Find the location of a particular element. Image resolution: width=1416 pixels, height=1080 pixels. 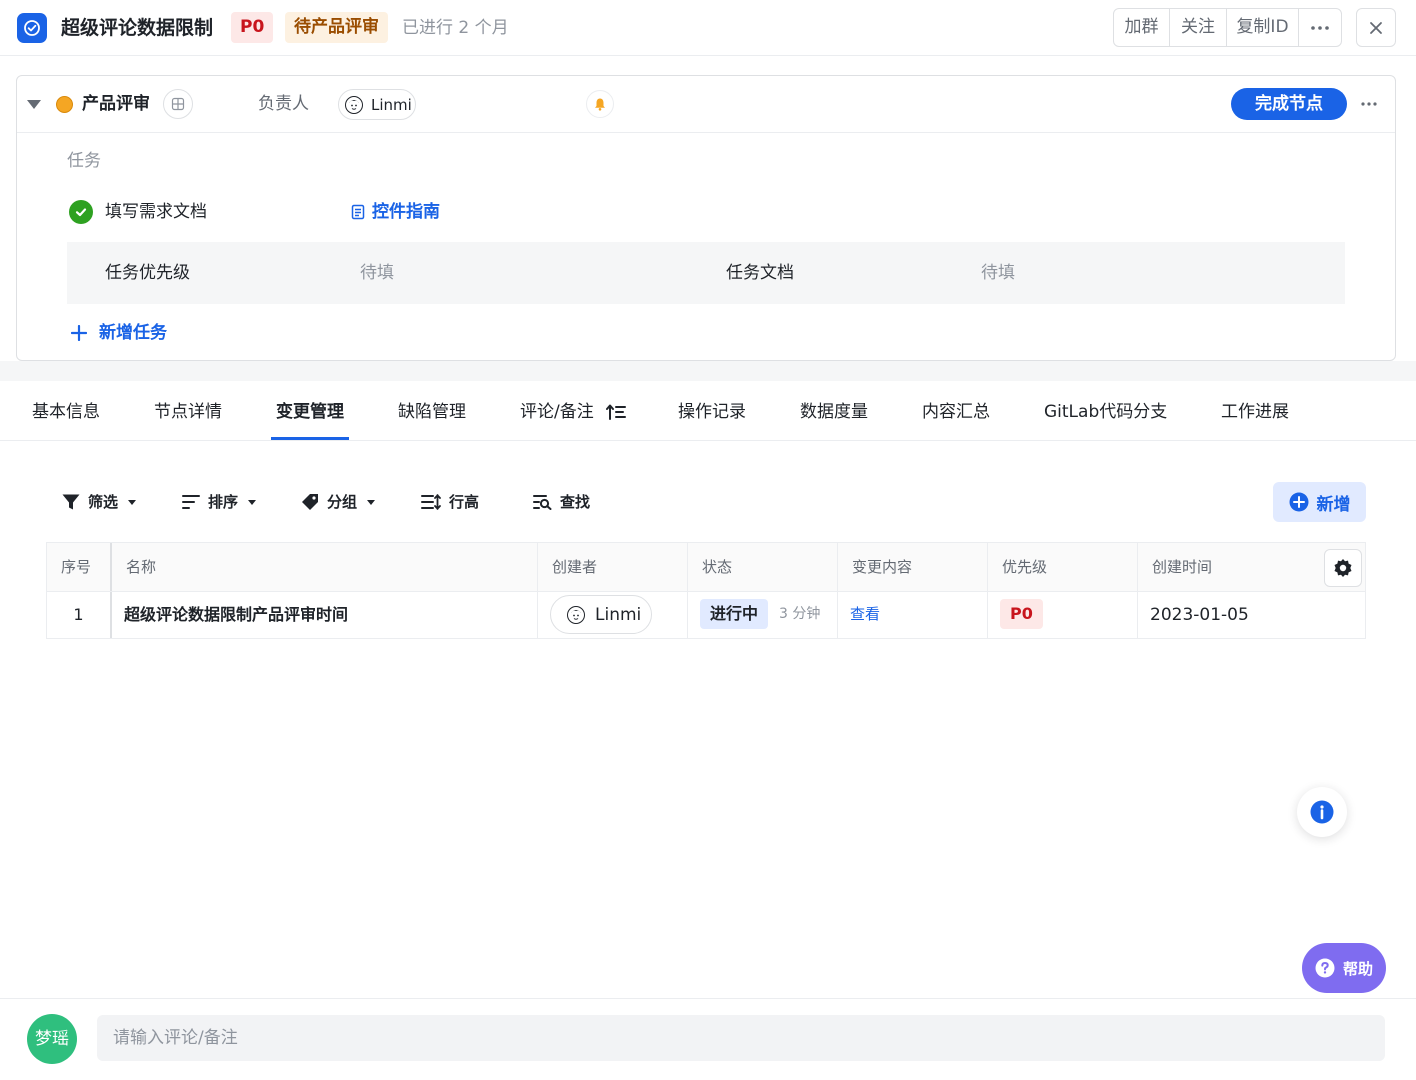

copy-id-button: 复制ID is located at coordinates (1263, 27).